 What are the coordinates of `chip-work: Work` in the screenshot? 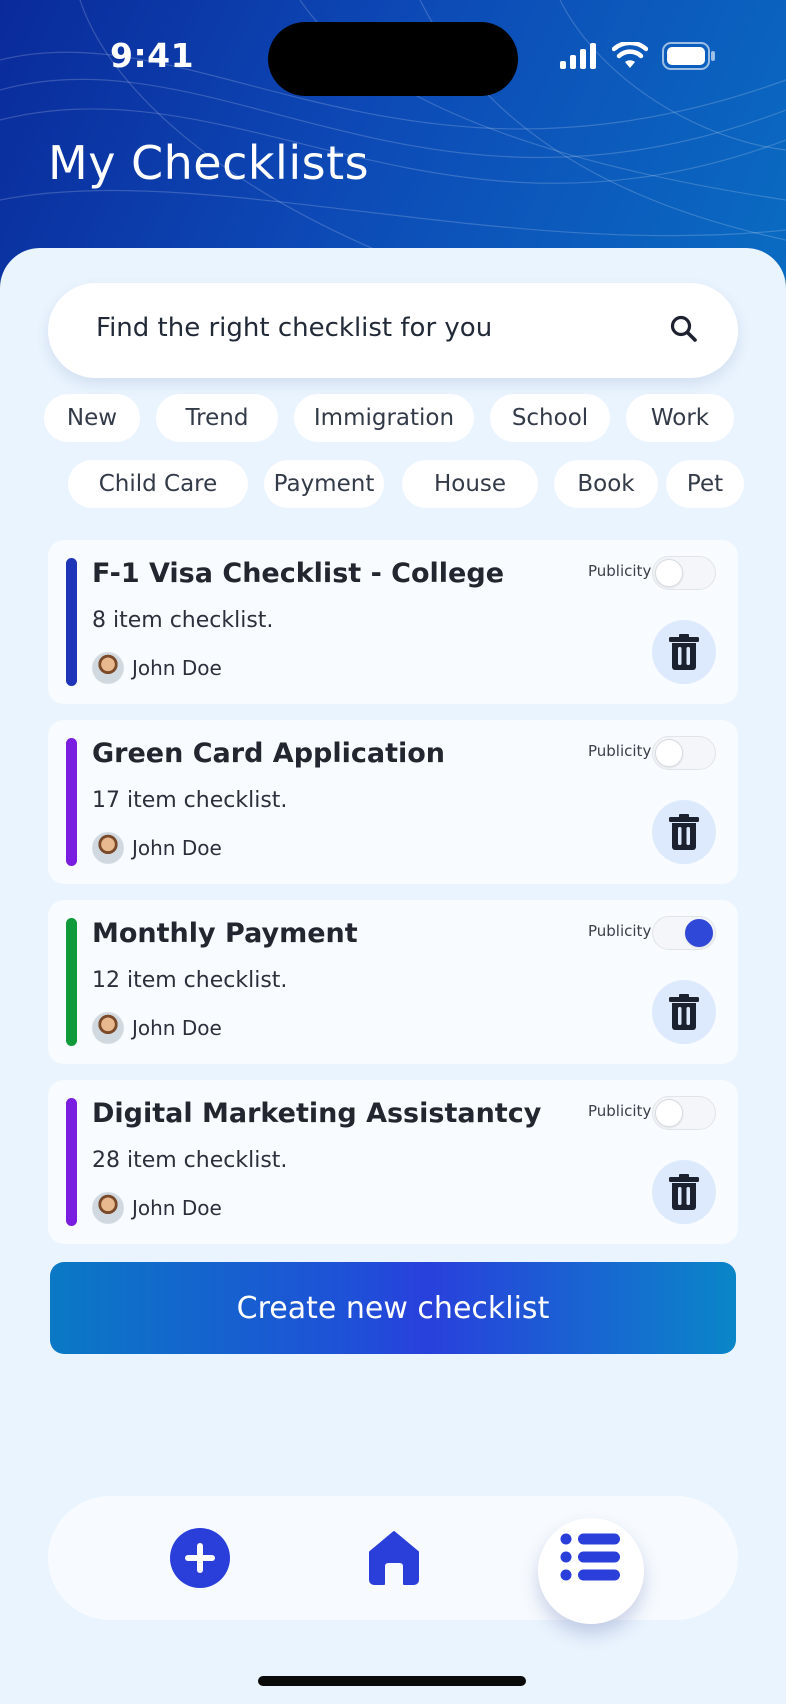 It's located at (680, 418).